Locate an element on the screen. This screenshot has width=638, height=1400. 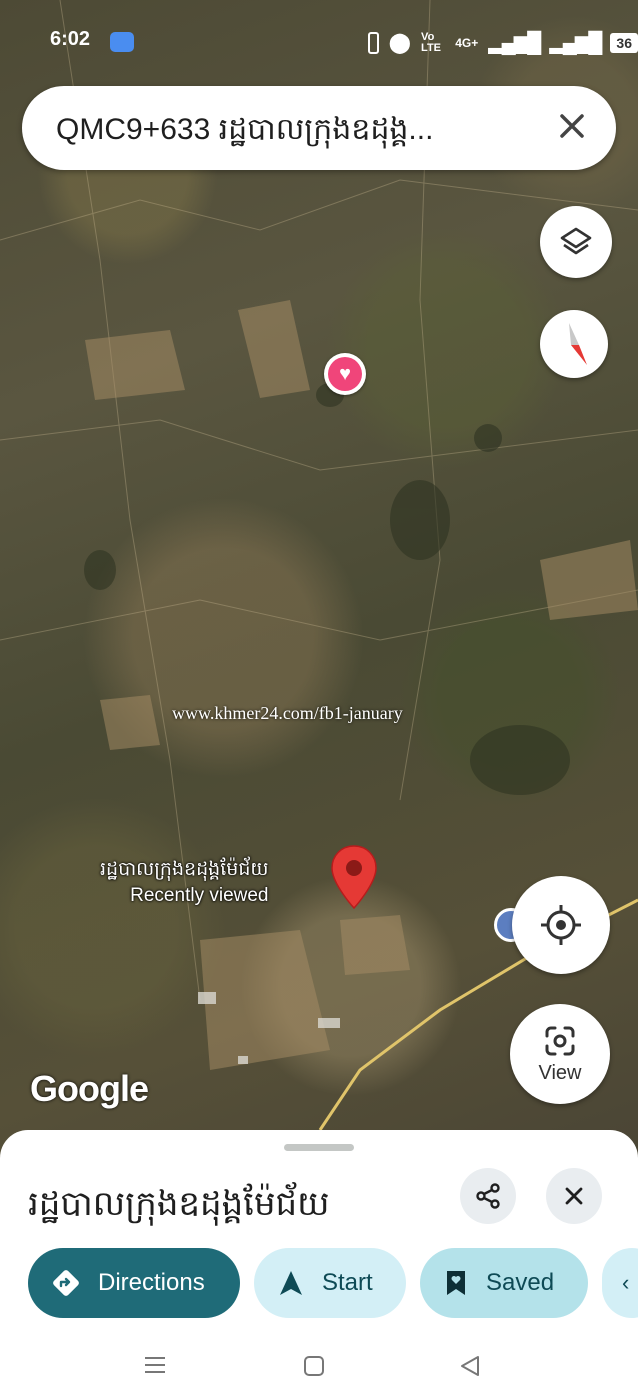
view-label: View is located at coordinates (560, 1072).